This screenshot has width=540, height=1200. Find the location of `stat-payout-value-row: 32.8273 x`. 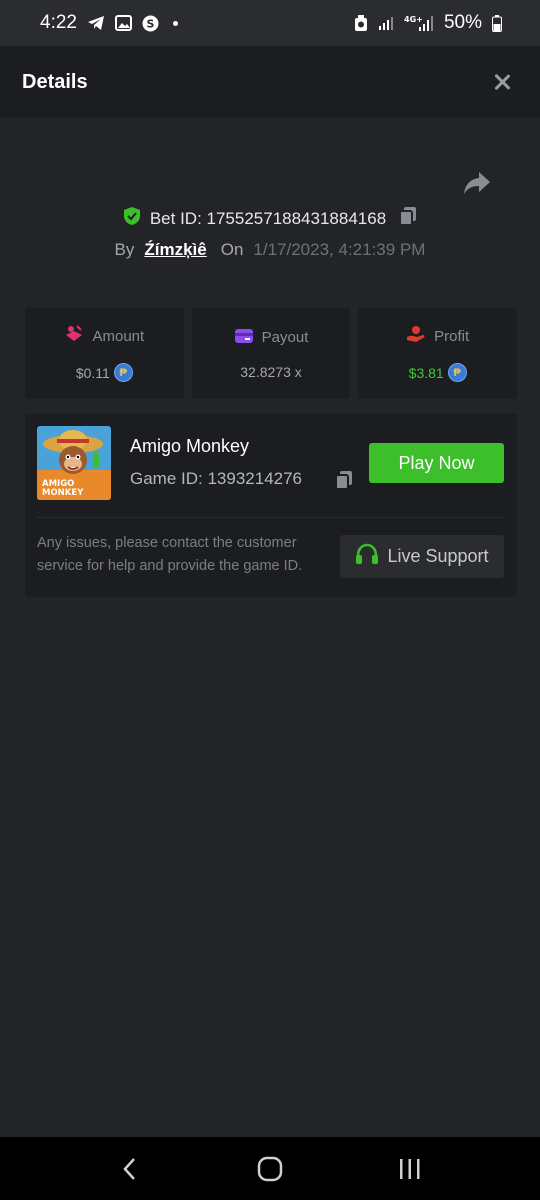

stat-payout-value-row: 32.8273 x is located at coordinates (271, 372).